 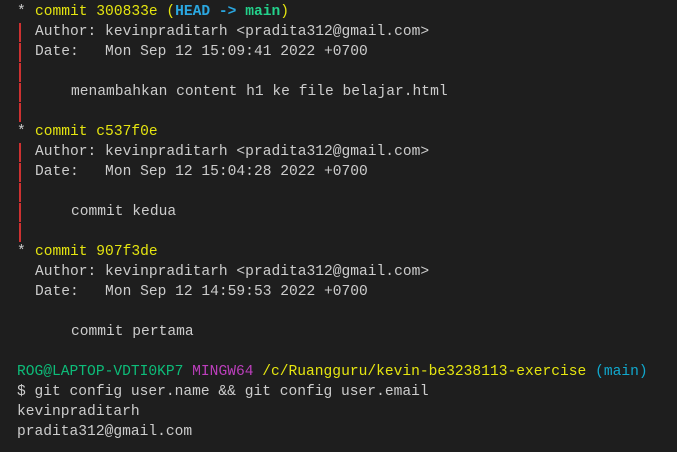 What do you see at coordinates (96, 132) in the screenshot?
I see `commit-hash: commit c537f0e` at bounding box center [96, 132].